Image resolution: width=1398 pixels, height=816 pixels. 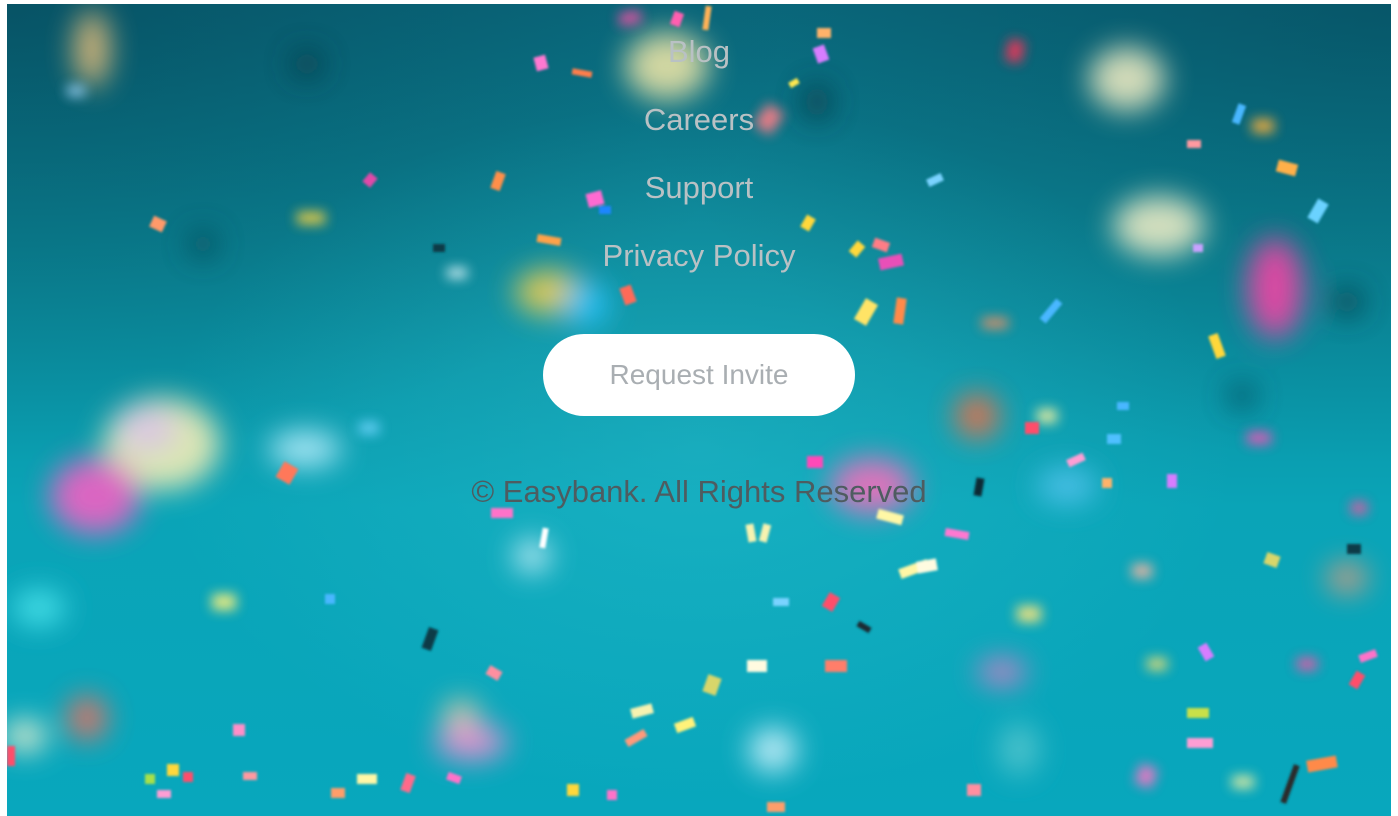 What do you see at coordinates (699, 491) in the screenshot?
I see `copyright-text: © Easybank. All Rights Reserved` at bounding box center [699, 491].